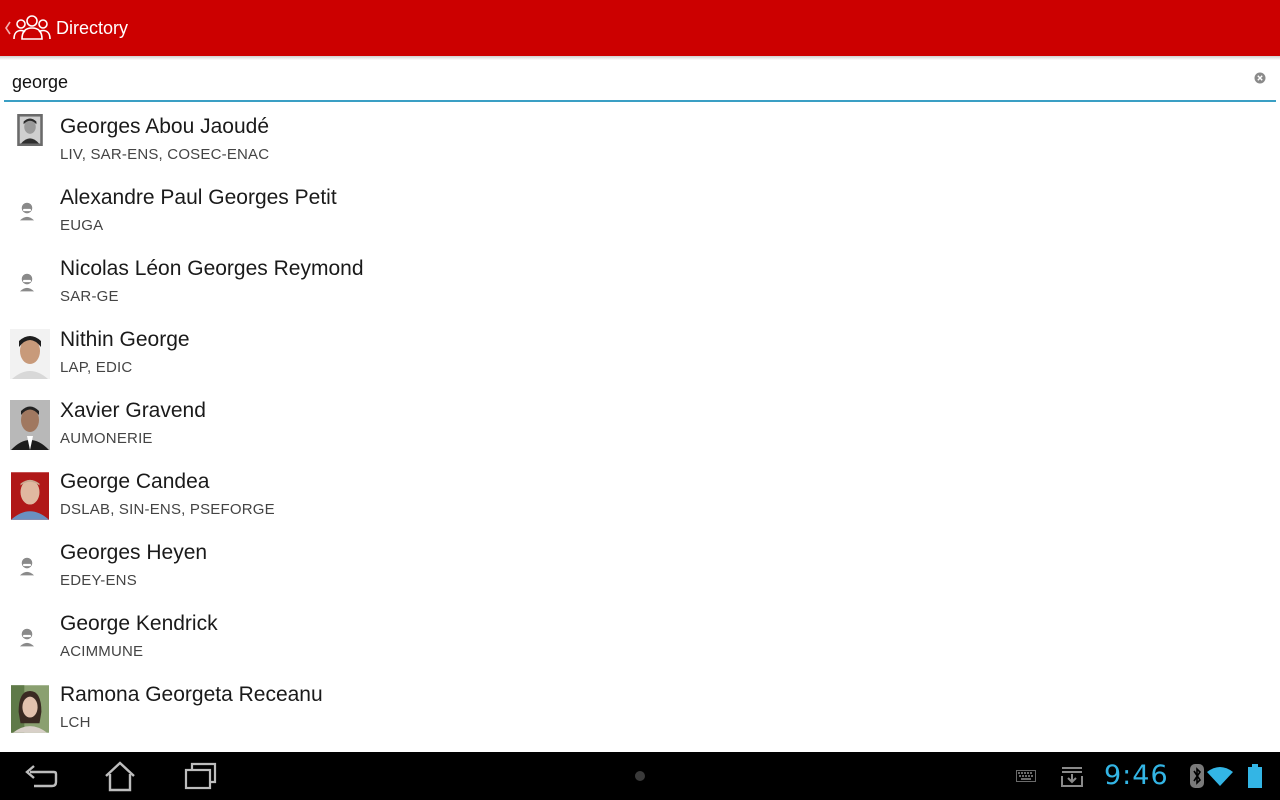 The height and width of the screenshot is (800, 1280). I want to click on recent-apps-icon, so click(200, 776).